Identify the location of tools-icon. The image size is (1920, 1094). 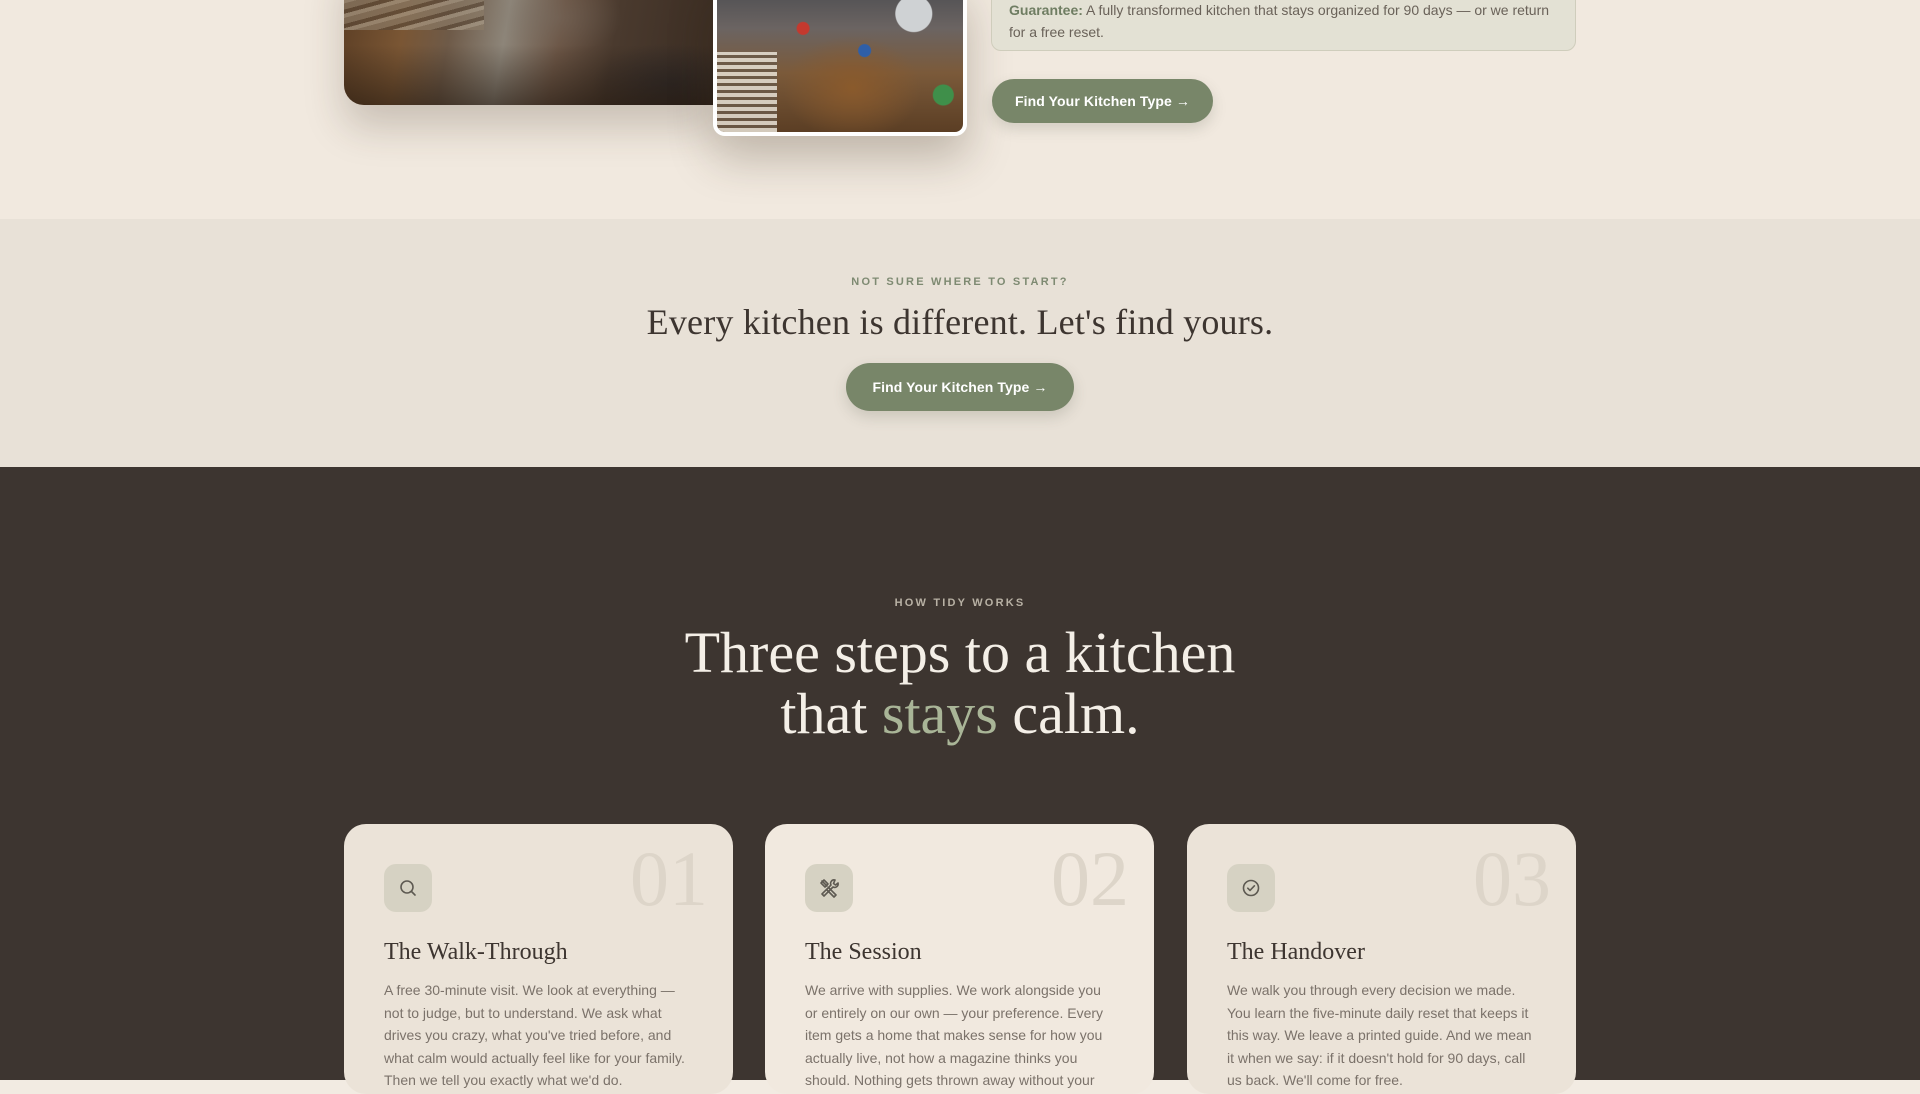
(829, 888).